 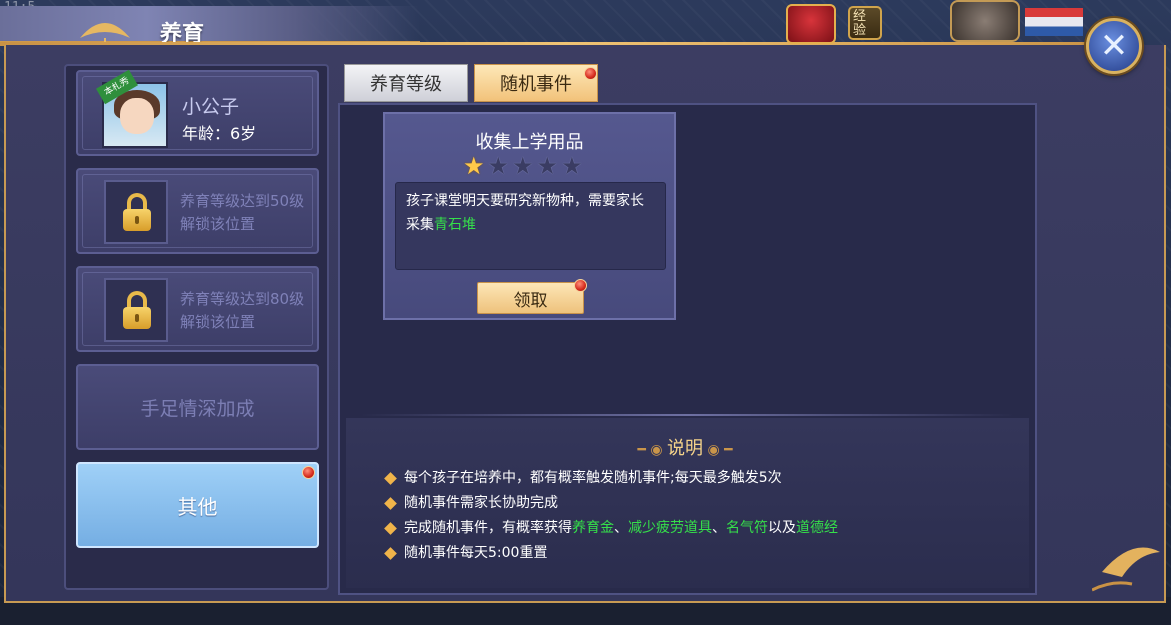 What do you see at coordinates (529, 142) in the screenshot?
I see `event-title: 收集上学用品` at bounding box center [529, 142].